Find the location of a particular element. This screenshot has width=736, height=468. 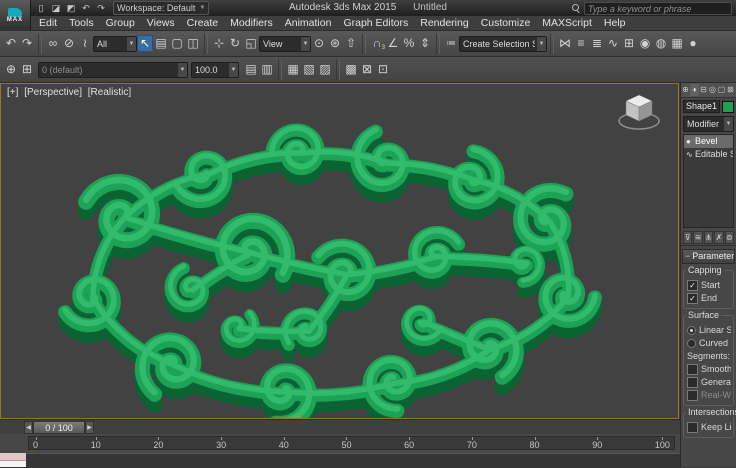

remove-modifier-button: ✗ is located at coordinates (719, 237).